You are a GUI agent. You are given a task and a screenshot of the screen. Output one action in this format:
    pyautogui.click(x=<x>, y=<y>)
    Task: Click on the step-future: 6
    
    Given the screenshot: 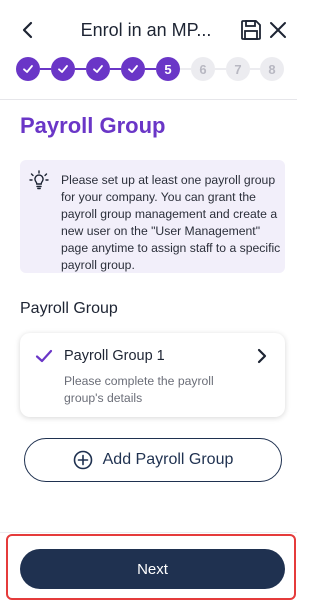 What is the action you would take?
    pyautogui.click(x=203, y=69)
    